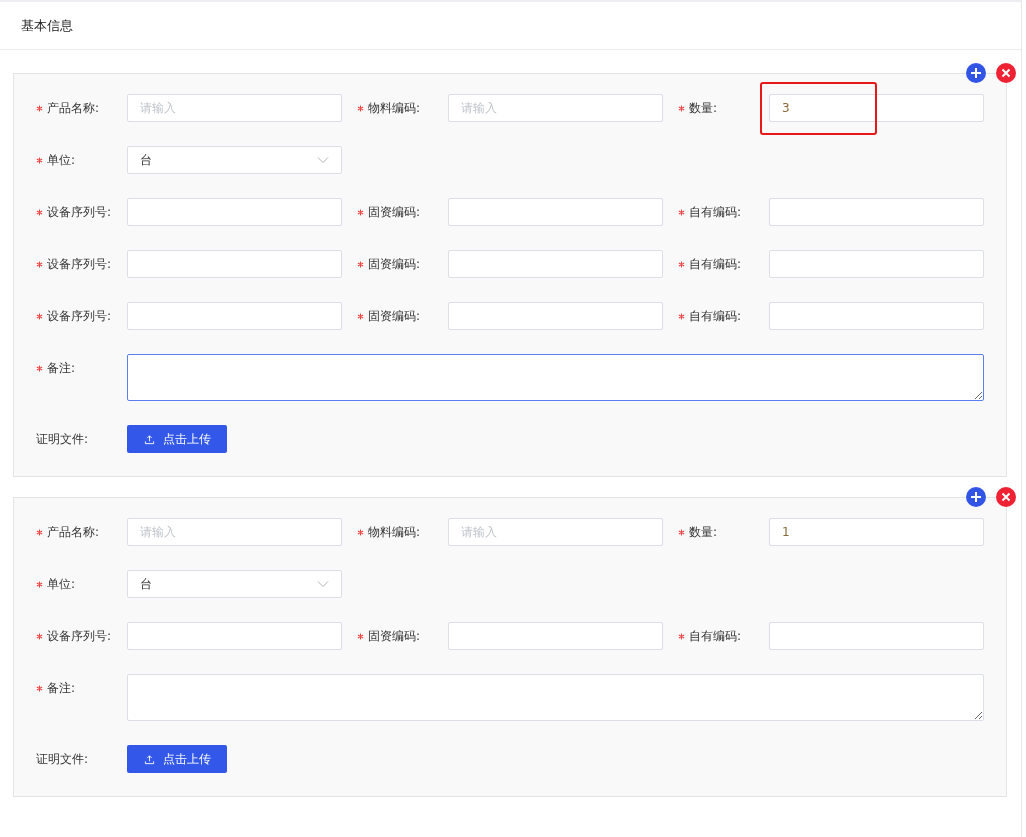 The width and height of the screenshot is (1026, 837). Describe the element at coordinates (876, 108) in the screenshot. I see `input-field: 3` at that location.